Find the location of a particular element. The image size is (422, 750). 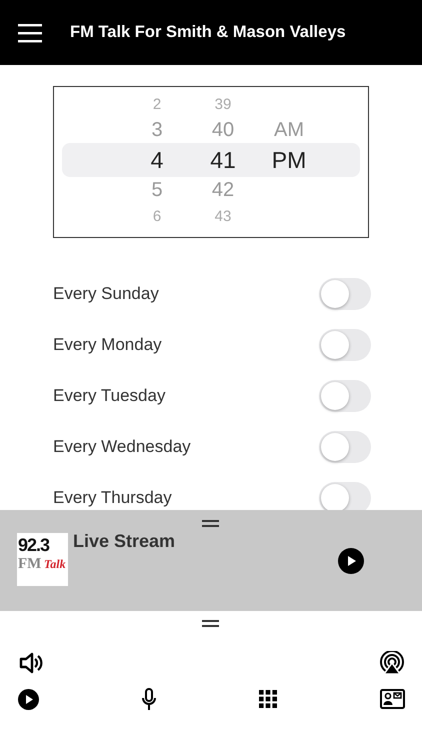

play-button-icon is located at coordinates (351, 561).